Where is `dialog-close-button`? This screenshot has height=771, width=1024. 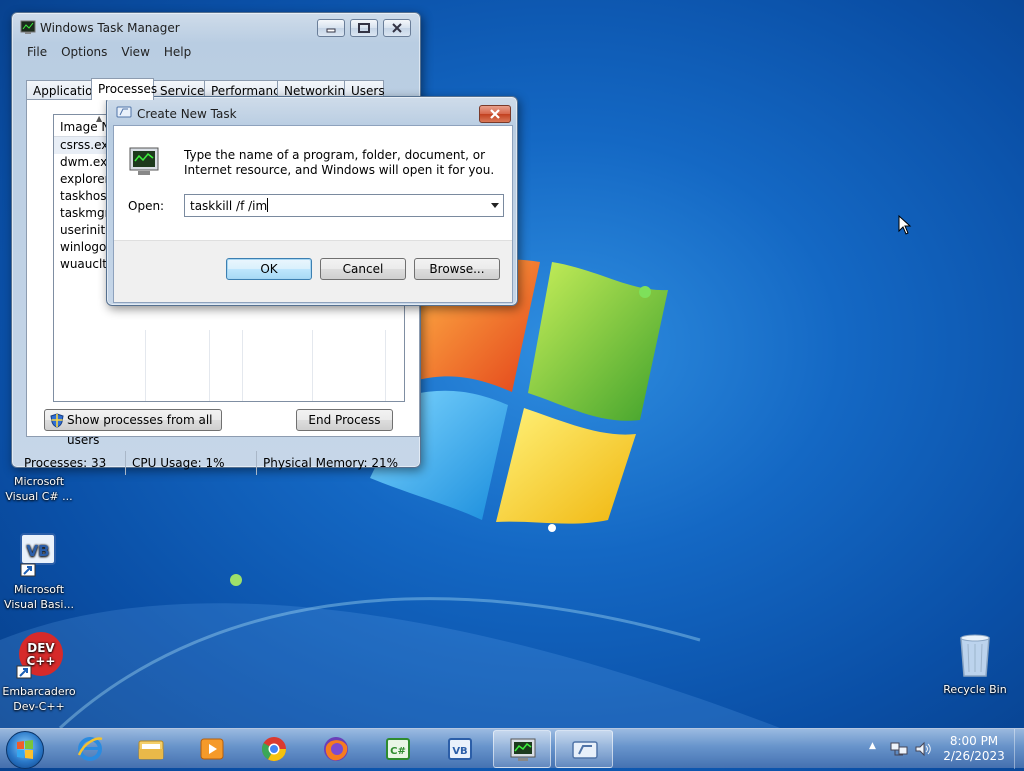
dialog-close-button is located at coordinates (495, 114).